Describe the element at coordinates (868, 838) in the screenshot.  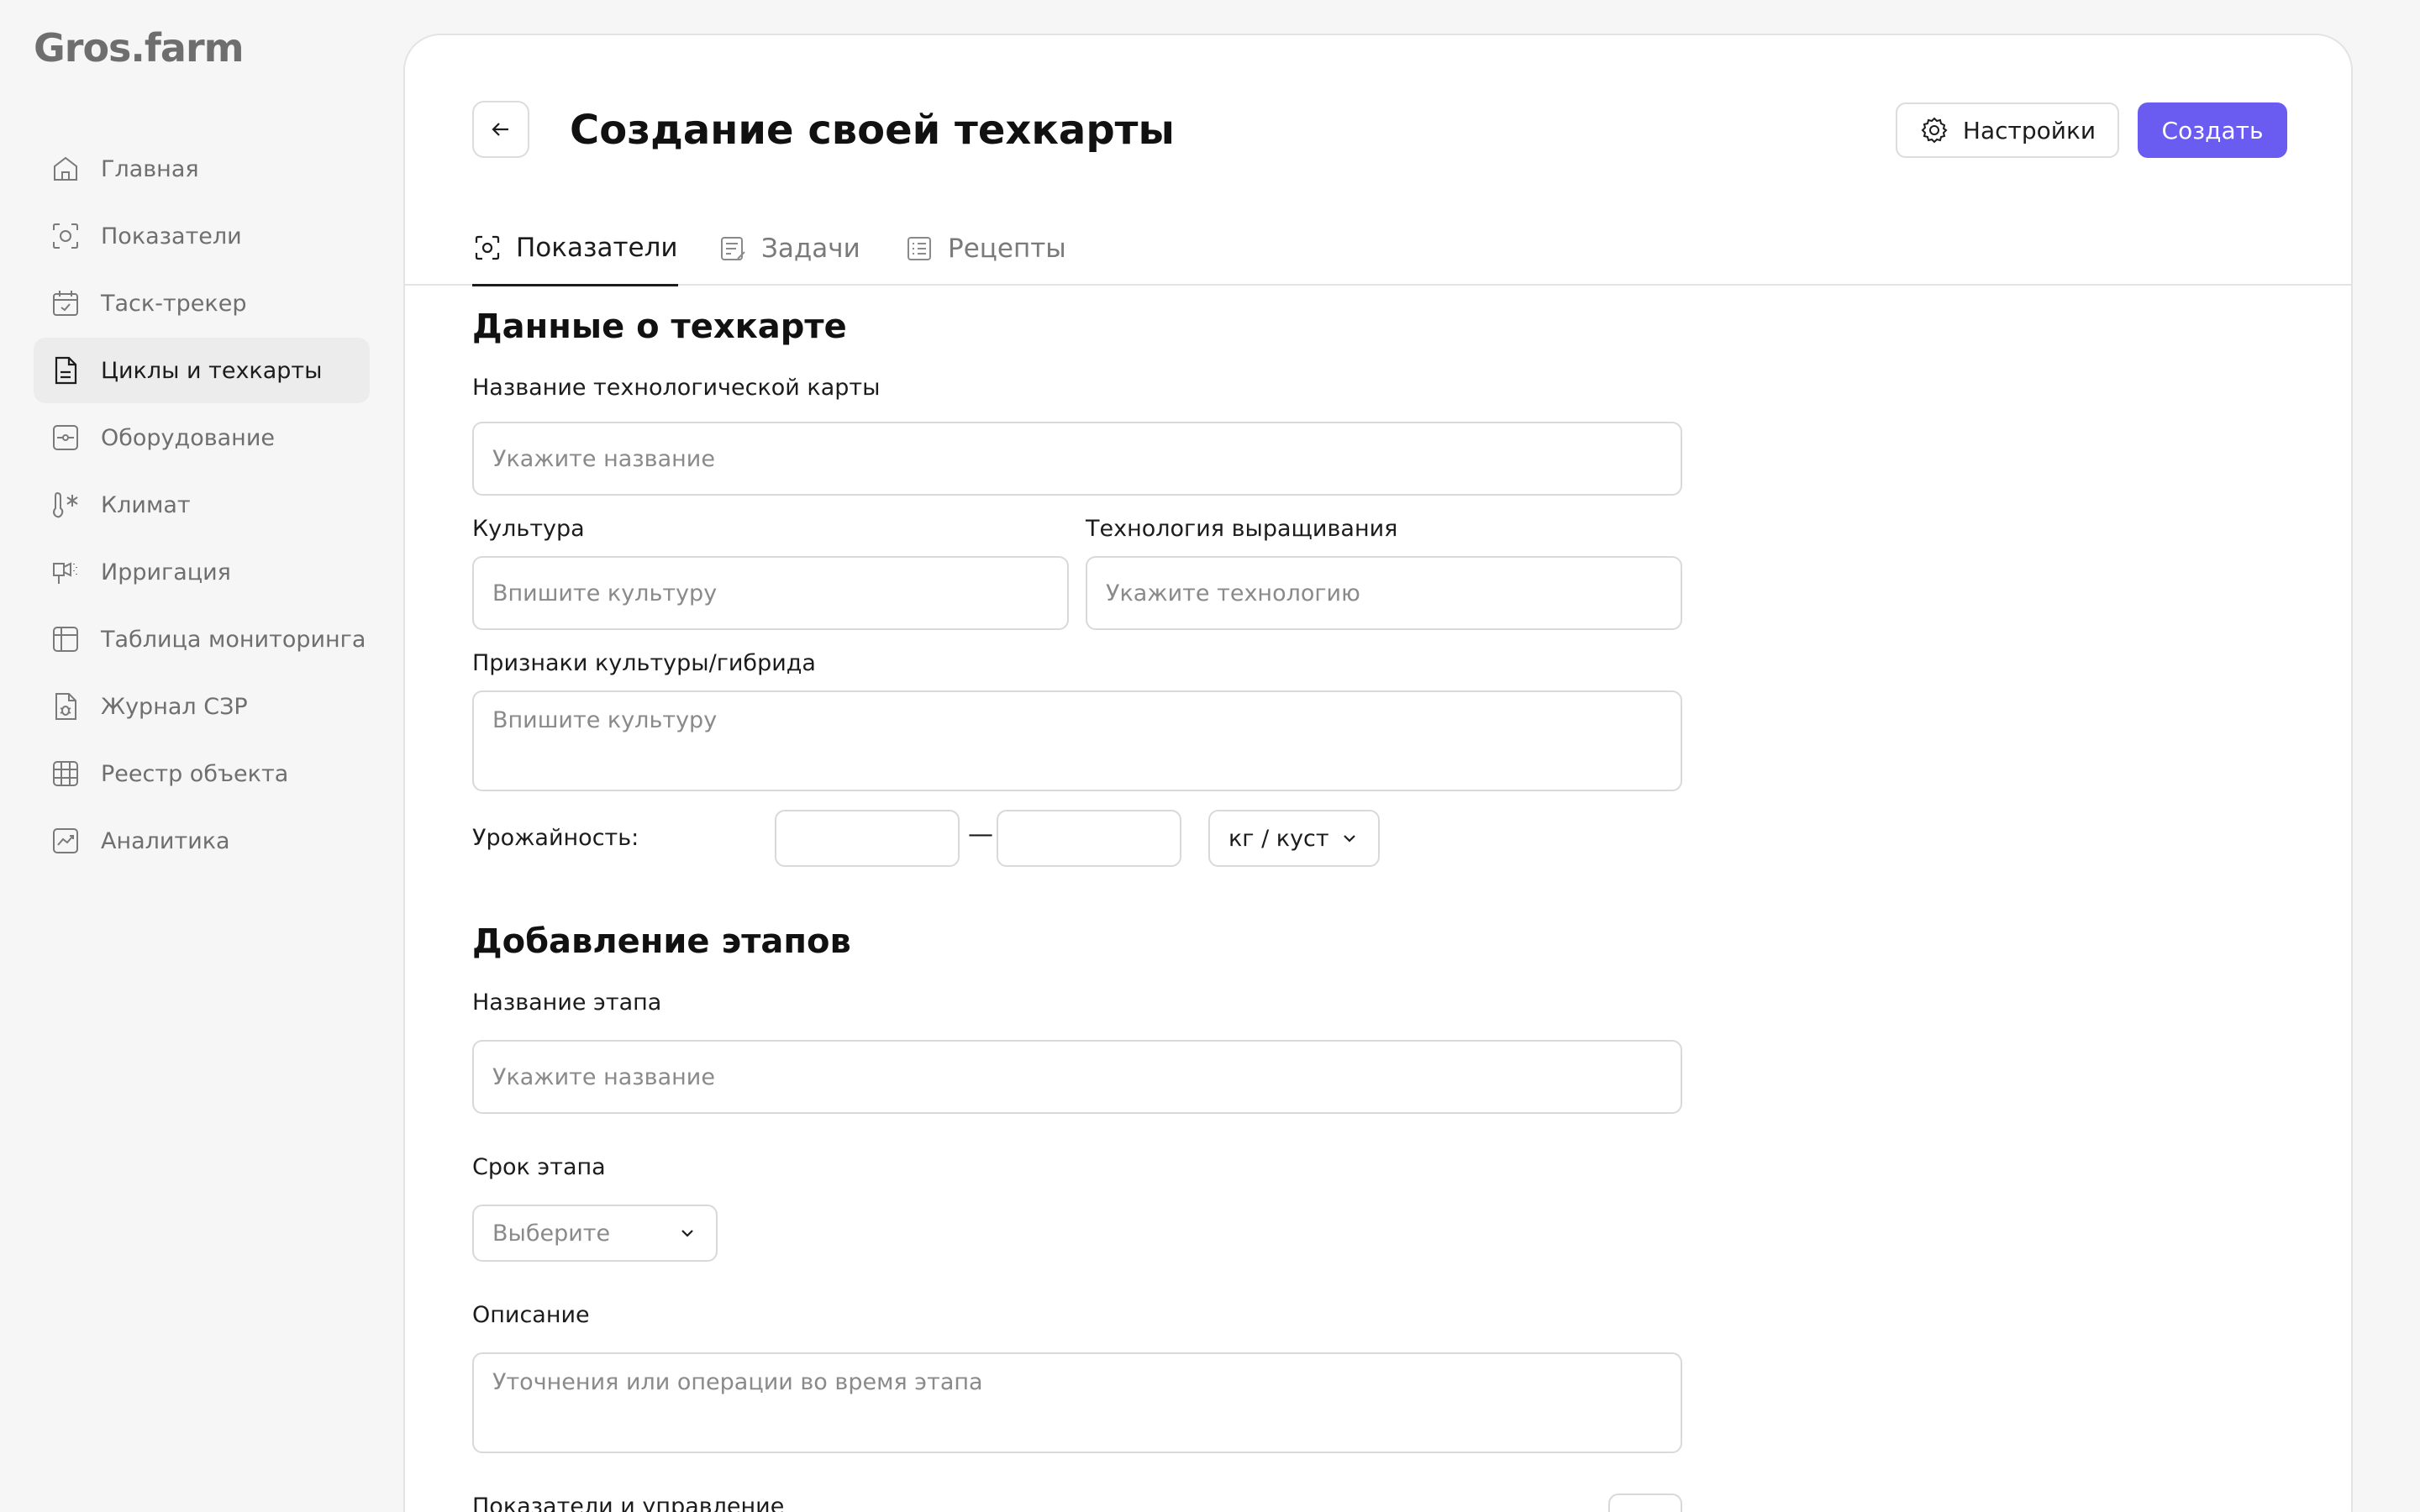
I see `yield-from-input` at that location.